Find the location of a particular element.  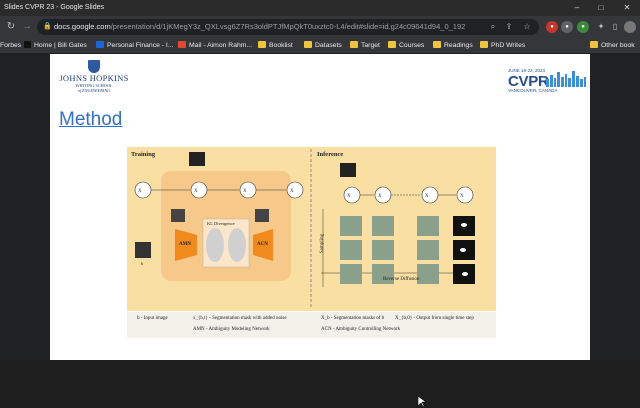

shield-icon is located at coordinates (94, 66).